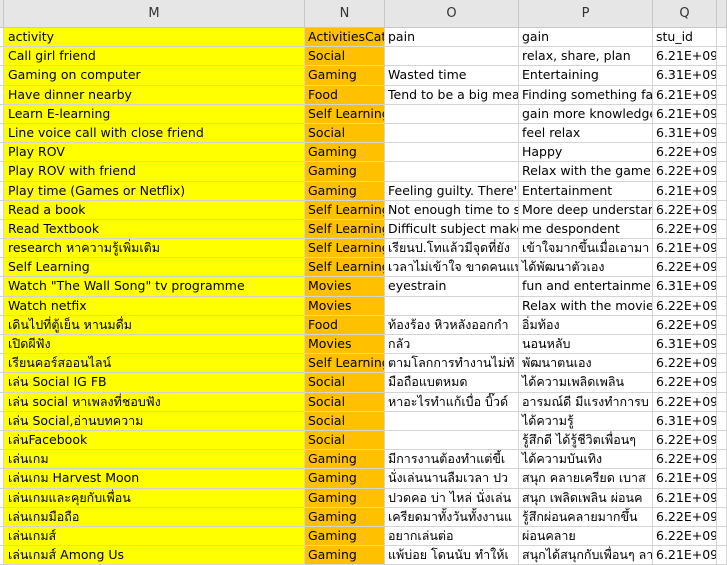  I want to click on header-cell-activity: activity, so click(154, 38).